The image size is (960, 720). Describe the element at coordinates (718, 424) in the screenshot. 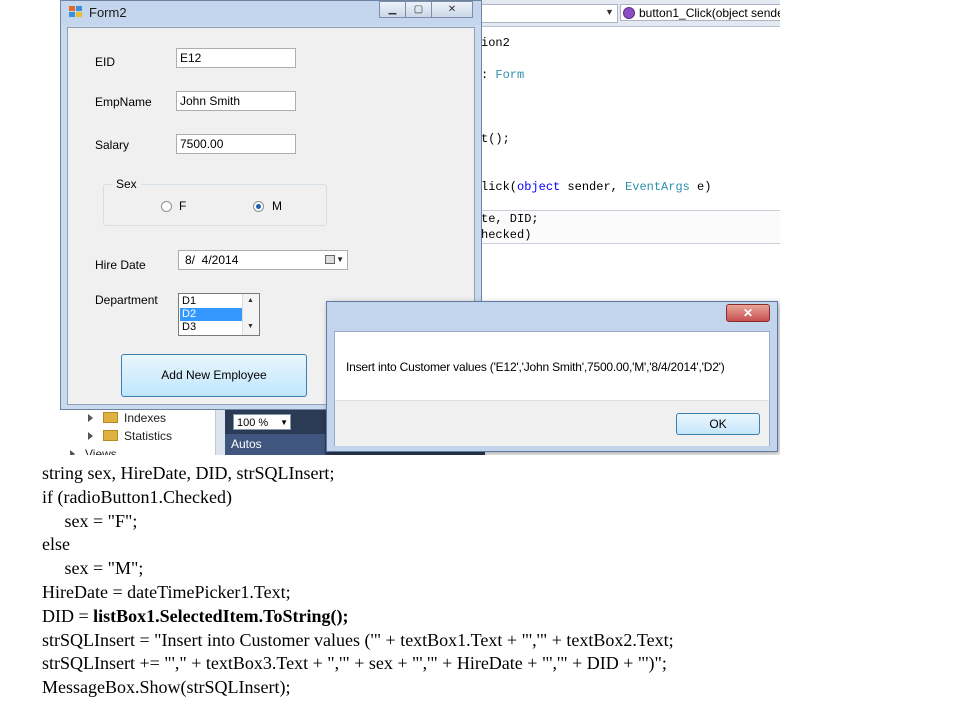

I see `ok-button: OK` at that location.